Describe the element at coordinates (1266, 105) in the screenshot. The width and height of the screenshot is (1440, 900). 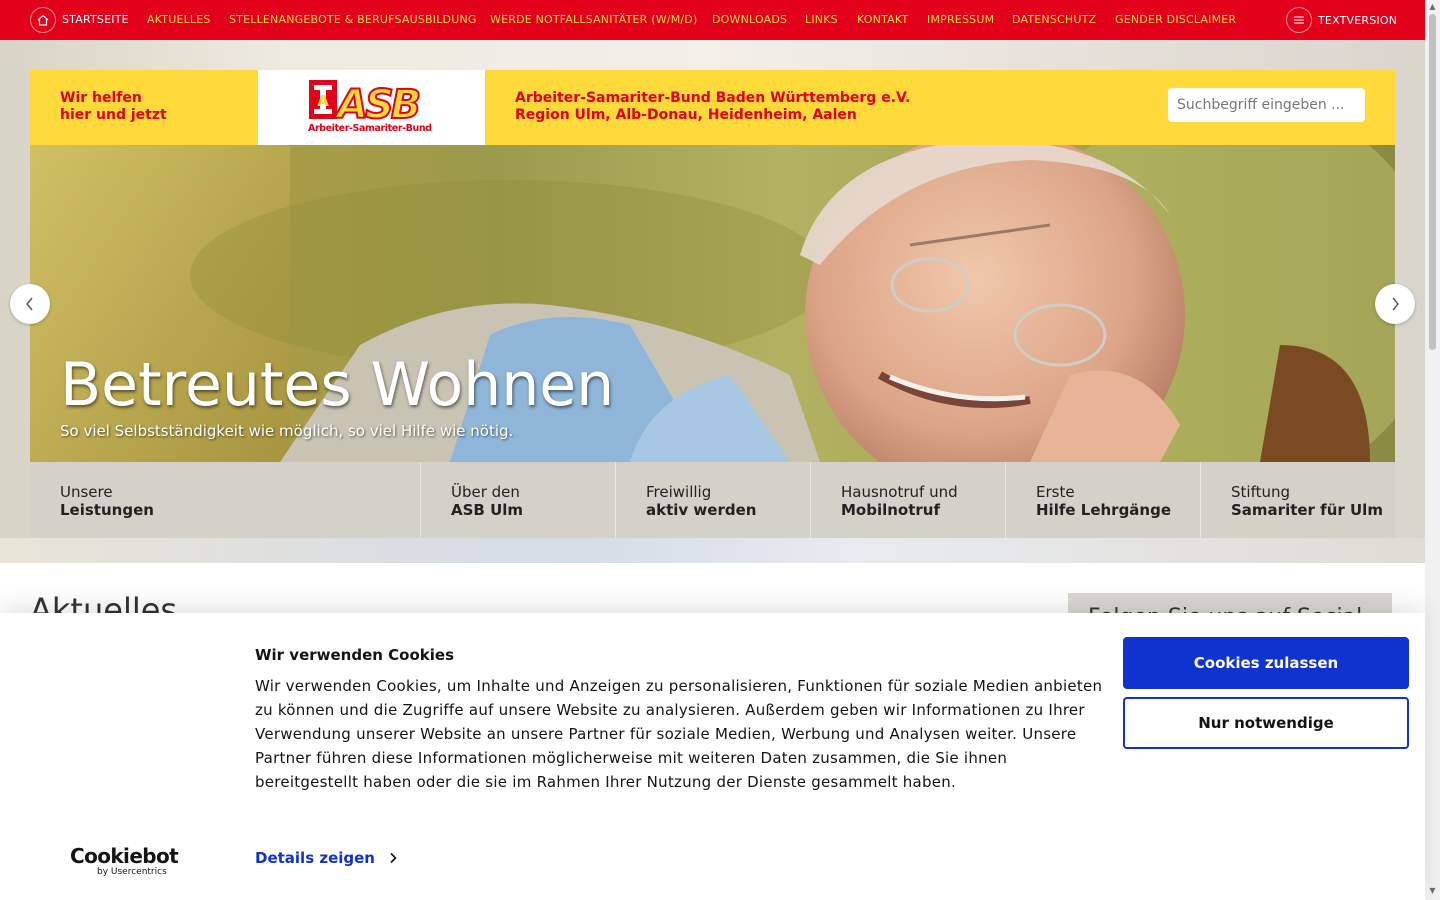
I see `search-input` at that location.